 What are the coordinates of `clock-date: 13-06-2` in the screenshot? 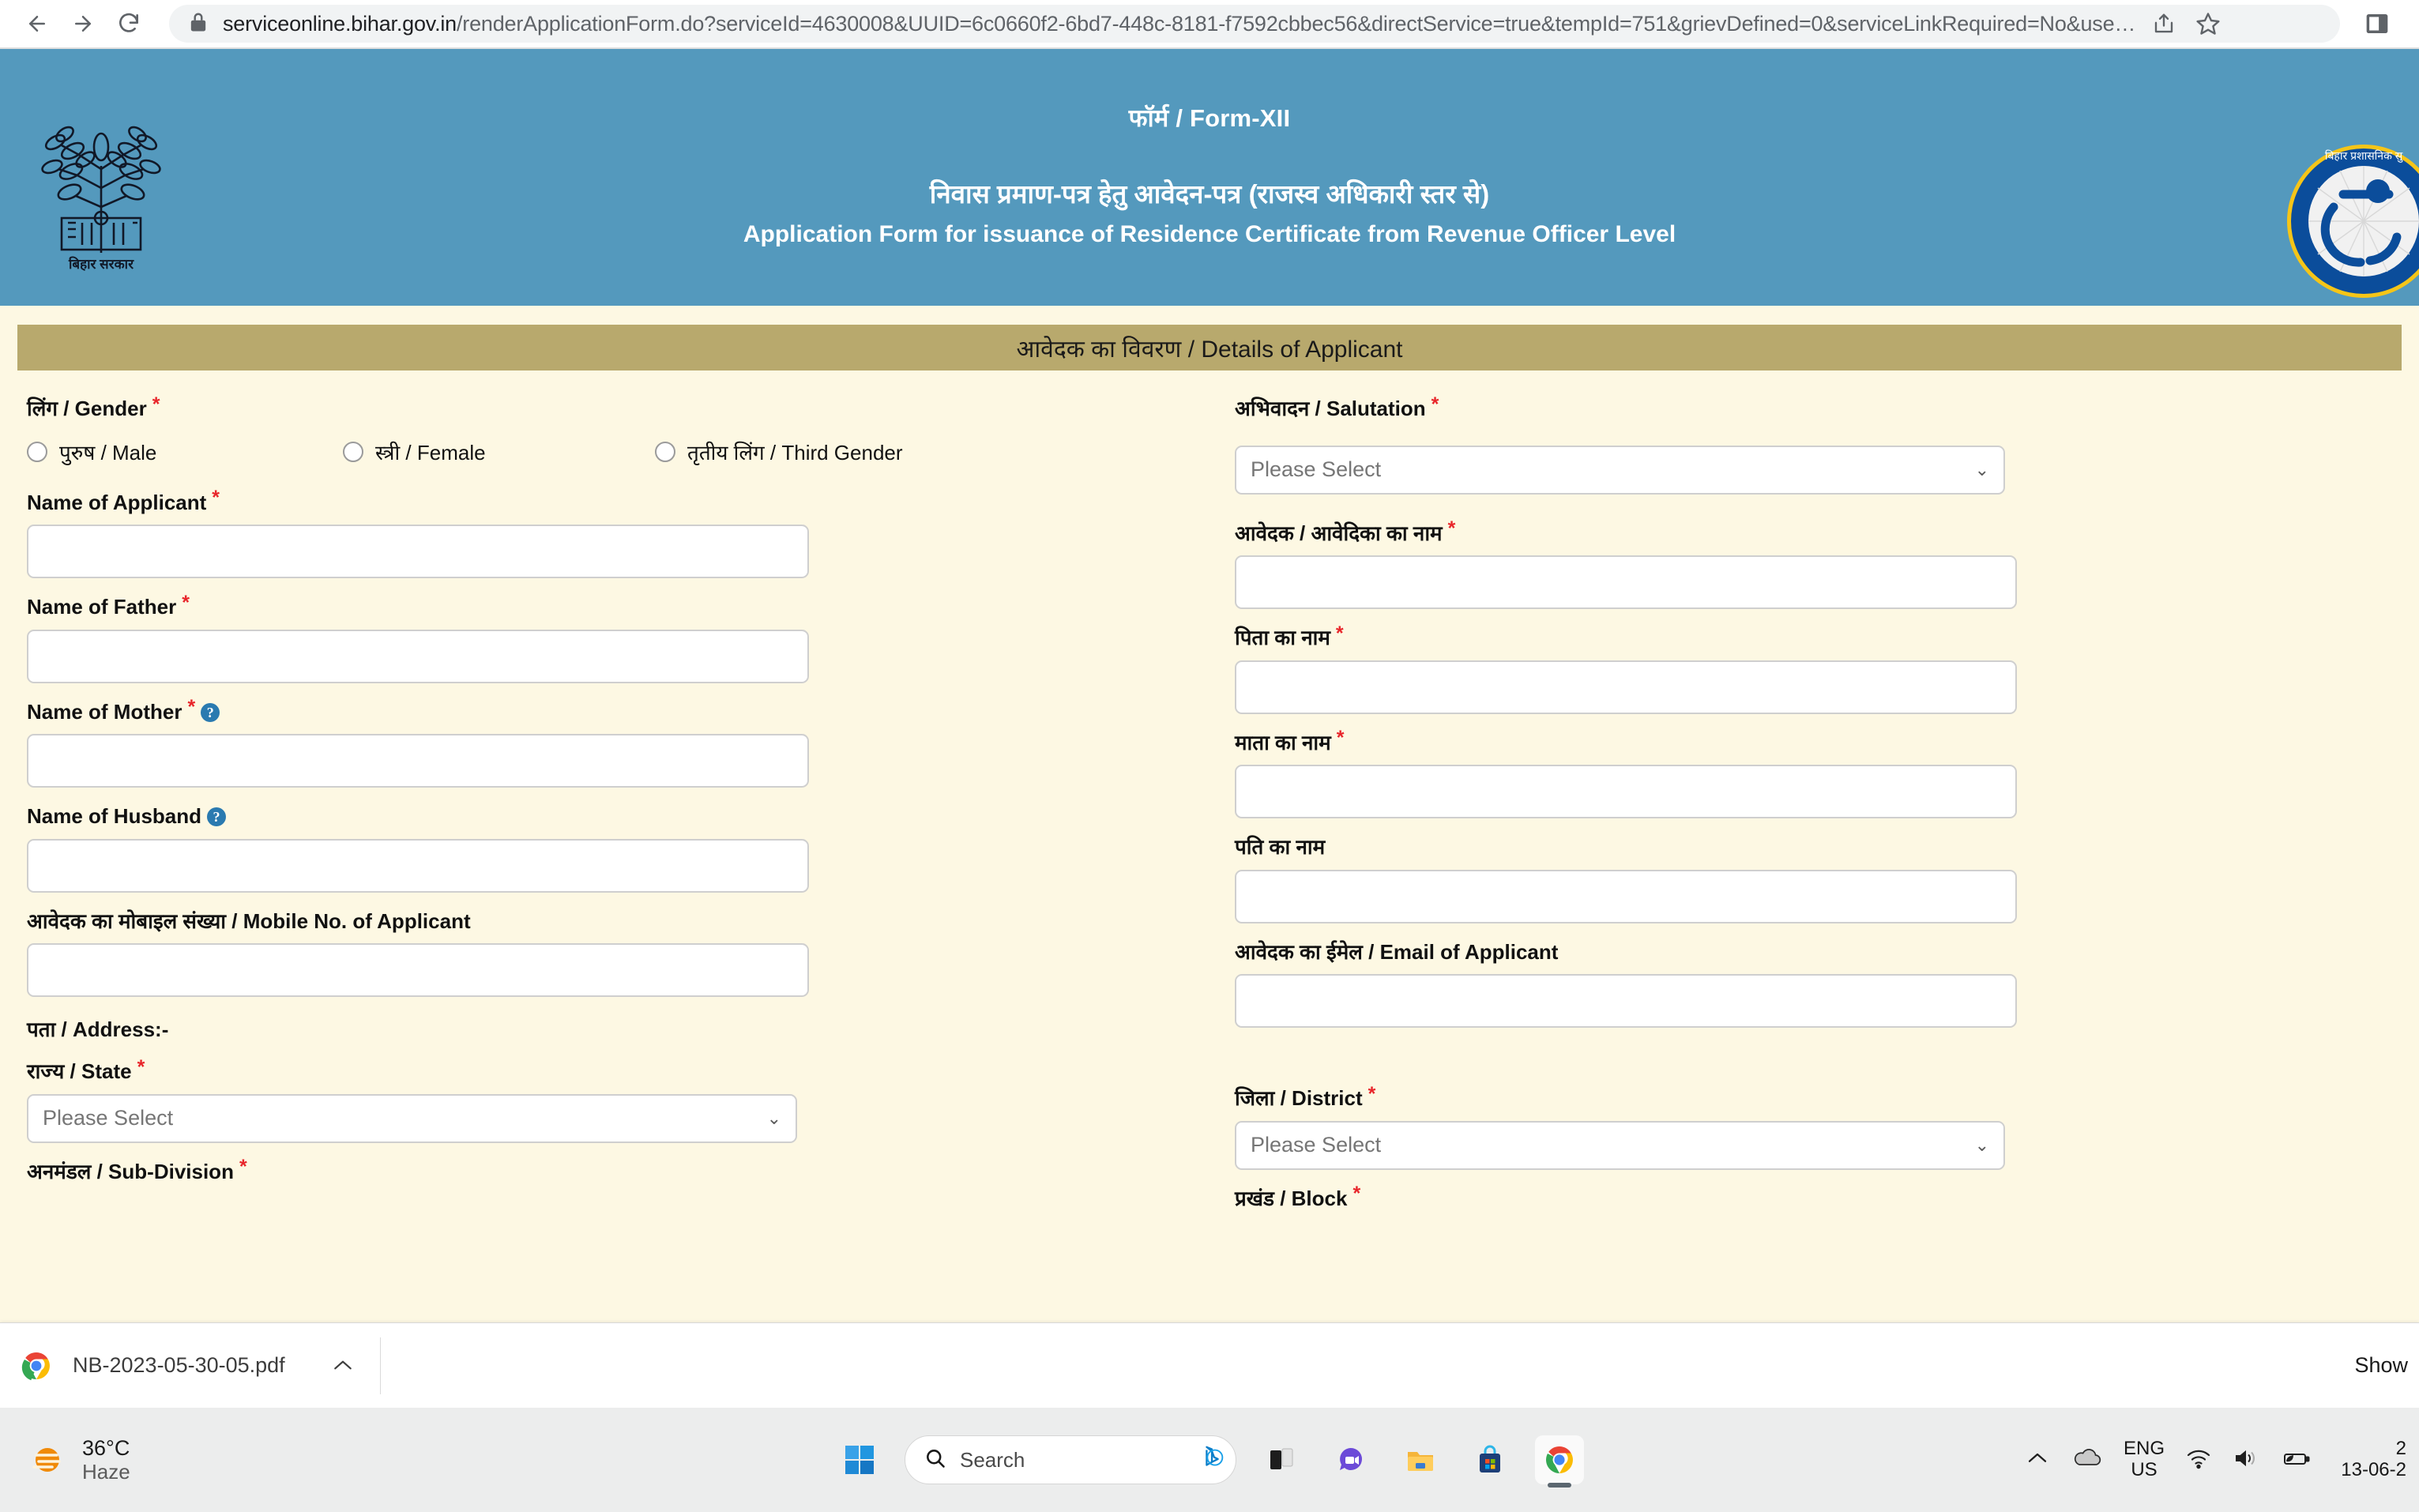 It's located at (2373, 1469).